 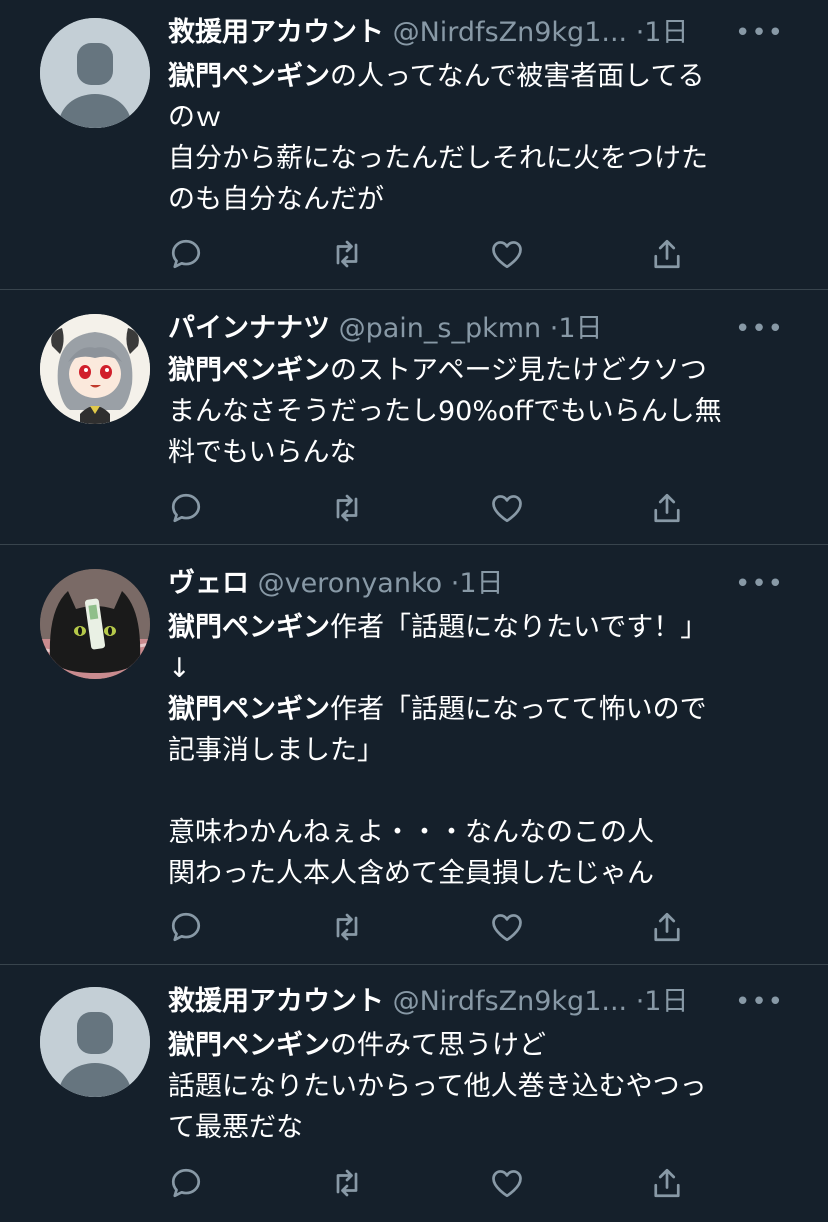 What do you see at coordinates (276, 750) in the screenshot?
I see `line-text: 記事消しました」` at bounding box center [276, 750].